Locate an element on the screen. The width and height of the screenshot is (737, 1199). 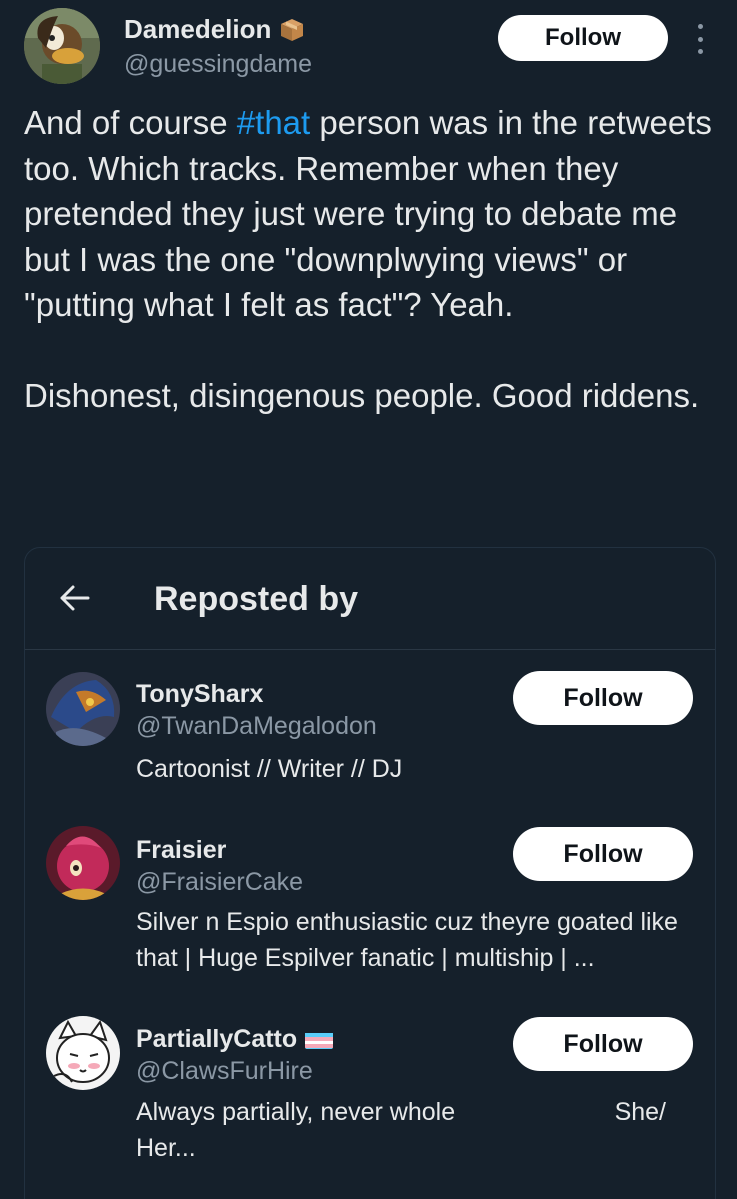
user-handle: @TwanDaMegalodon is located at coordinates (256, 726).